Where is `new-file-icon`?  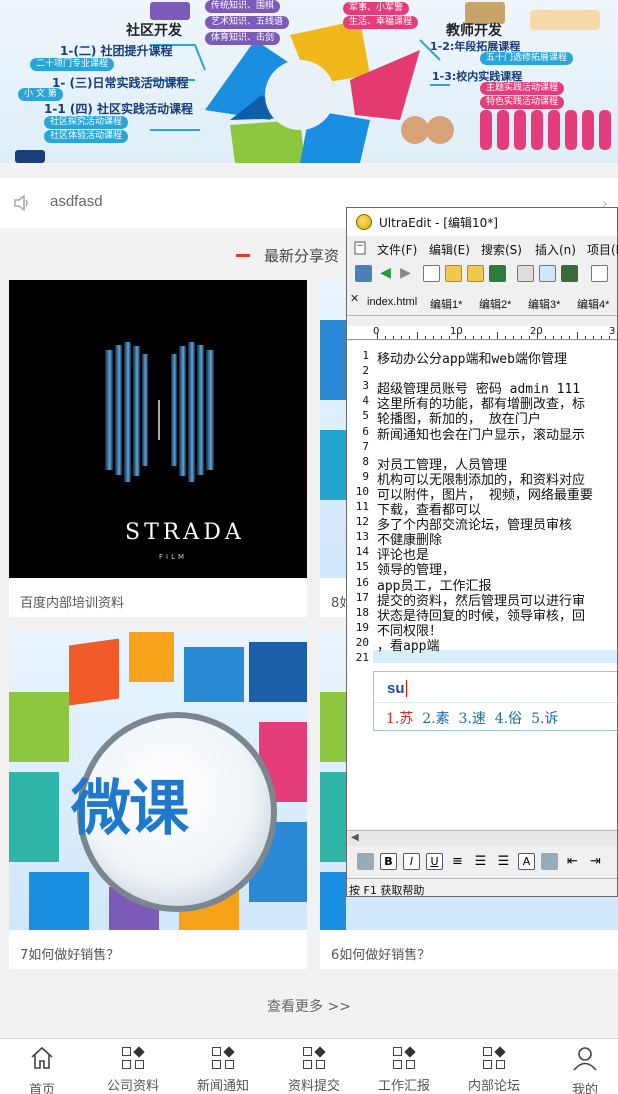
new-file-icon is located at coordinates (431, 273).